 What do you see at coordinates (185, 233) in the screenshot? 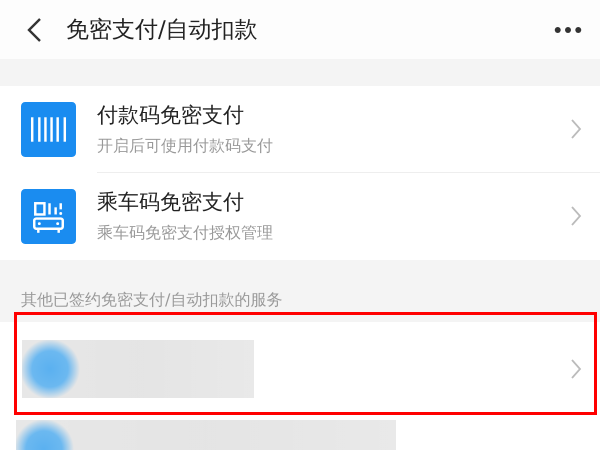
I see `service-subtitle: 乘车码免密支付授权管理` at bounding box center [185, 233].